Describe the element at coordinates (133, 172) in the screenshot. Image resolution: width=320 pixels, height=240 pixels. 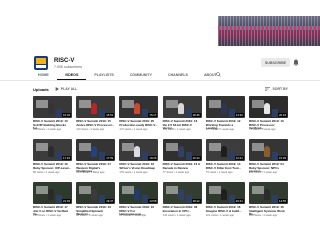
I see `video-meta: 176 views • 1 week ago` at that location.